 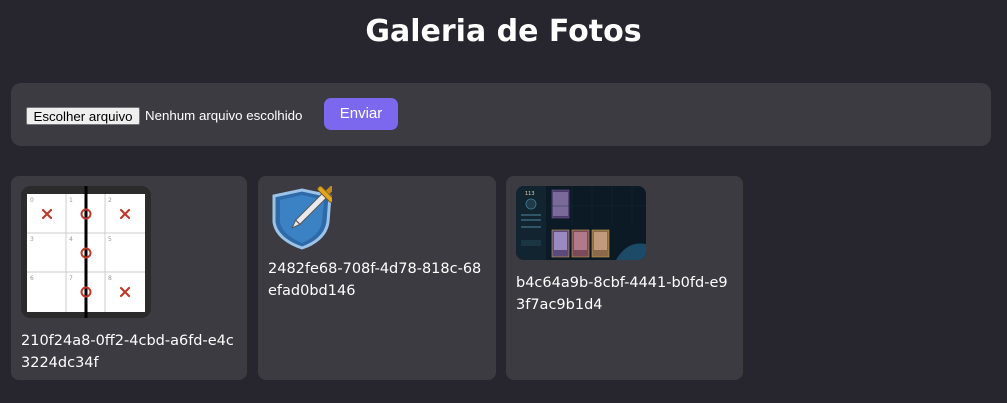 What do you see at coordinates (127, 352) in the screenshot?
I see `image-caption: 210f24a8-0ff2-4cbd-a6fd-e4c3224dc34f` at bounding box center [127, 352].